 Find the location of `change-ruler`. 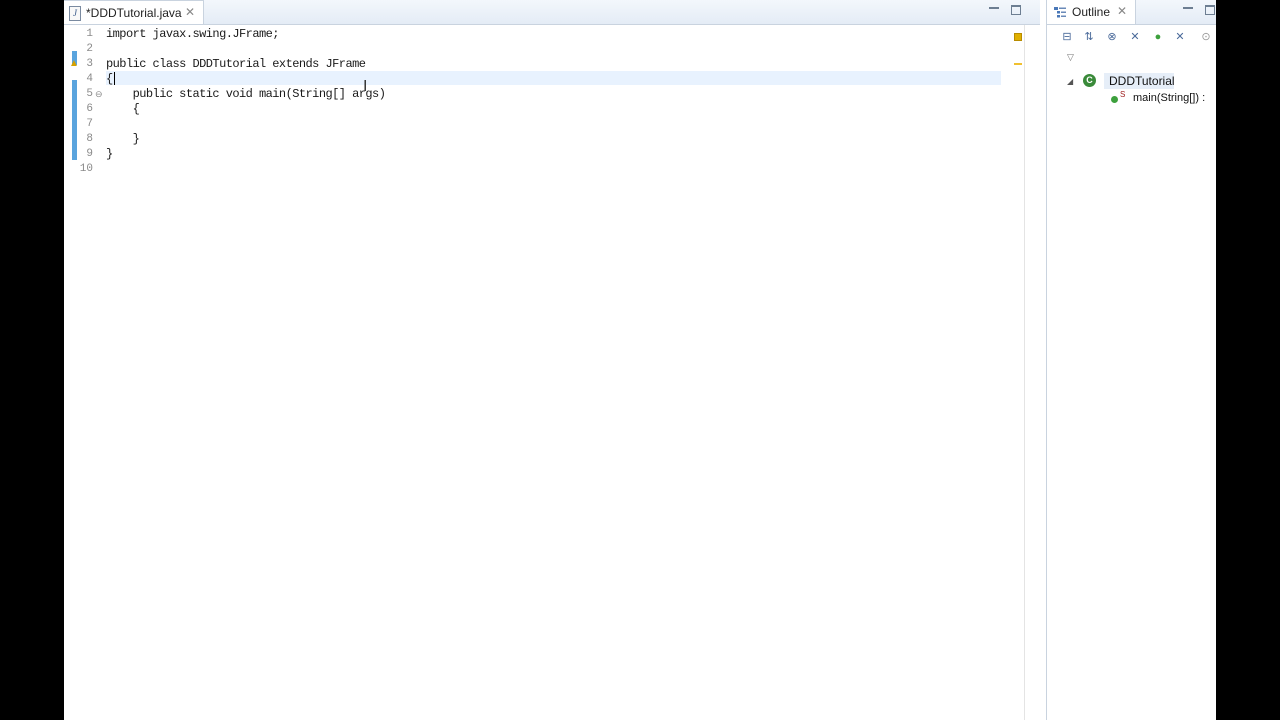

change-ruler is located at coordinates (72, 372).